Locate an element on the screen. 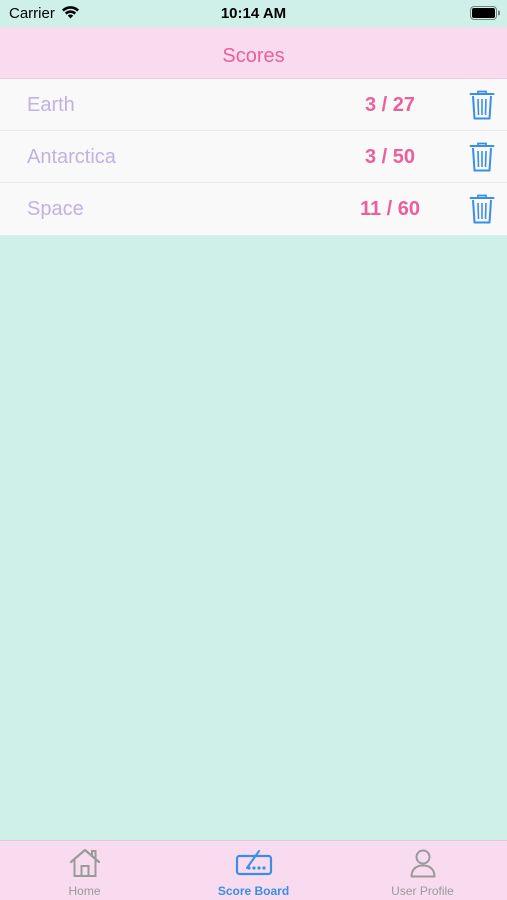 The height and width of the screenshot is (900, 507). score-row-value: 11 / 60 is located at coordinates (390, 209).